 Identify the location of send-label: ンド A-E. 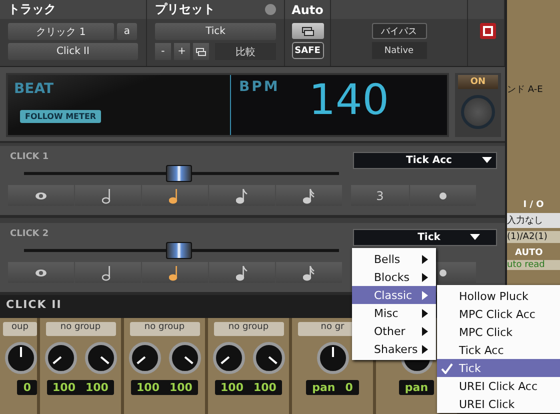
(525, 90).